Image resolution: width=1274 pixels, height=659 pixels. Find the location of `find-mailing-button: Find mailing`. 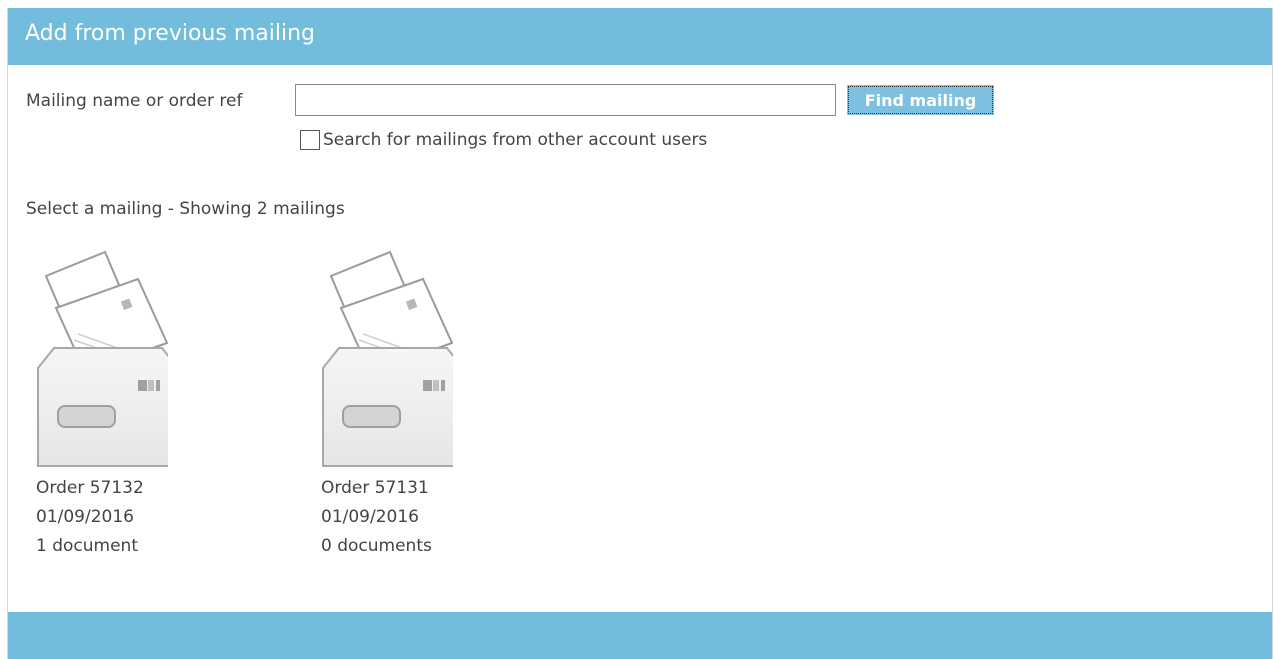

find-mailing-button: Find mailing is located at coordinates (920, 100).